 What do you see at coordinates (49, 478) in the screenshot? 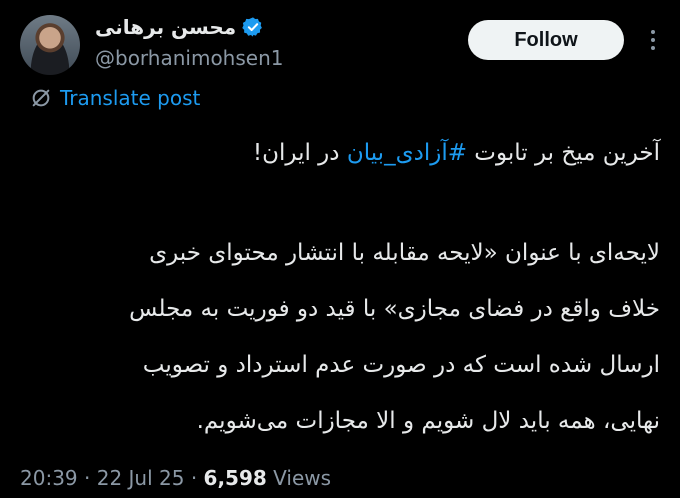
I see `tweet-time: 20:39` at bounding box center [49, 478].